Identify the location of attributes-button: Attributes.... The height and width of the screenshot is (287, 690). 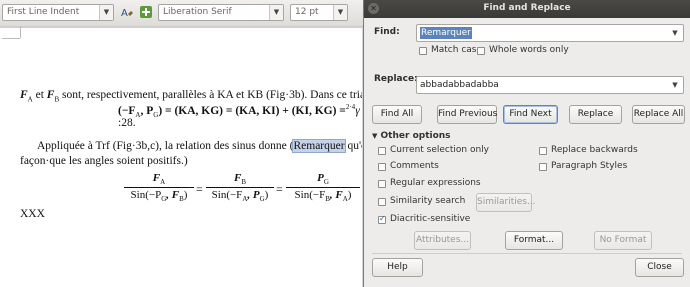
(442, 240).